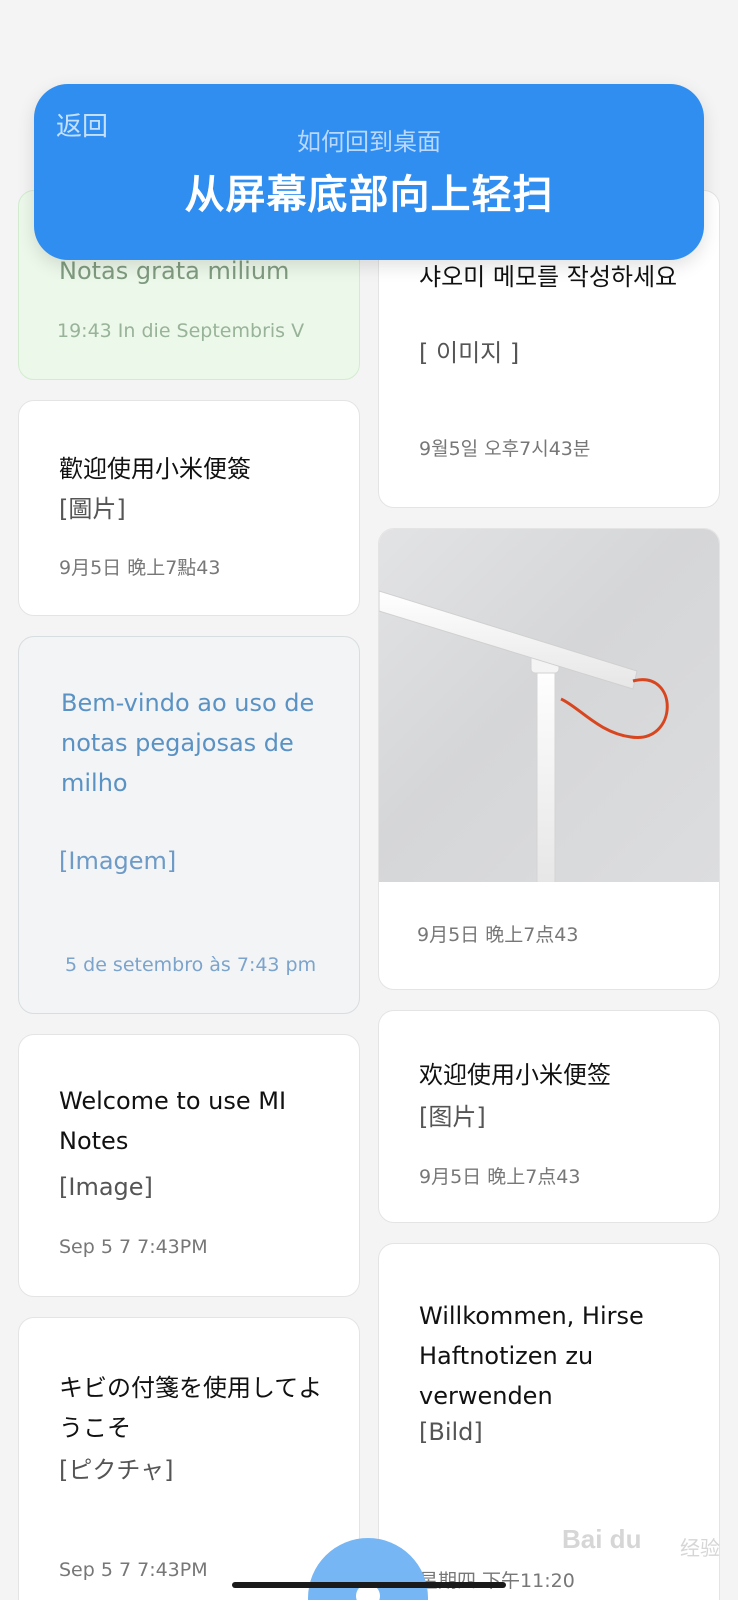  Describe the element at coordinates (189, 508) in the screenshot. I see `note-card-traditional-chinese: 歡迎使用小米便簽 [圖片] 9月5日 晚上7點43` at that location.